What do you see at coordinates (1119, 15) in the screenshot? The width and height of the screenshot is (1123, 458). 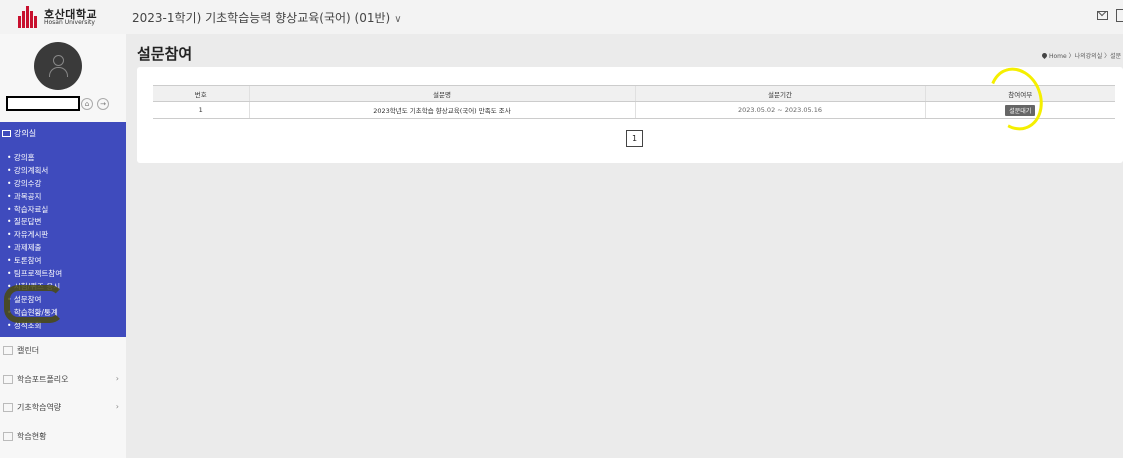 I see `document-icon` at bounding box center [1119, 15].